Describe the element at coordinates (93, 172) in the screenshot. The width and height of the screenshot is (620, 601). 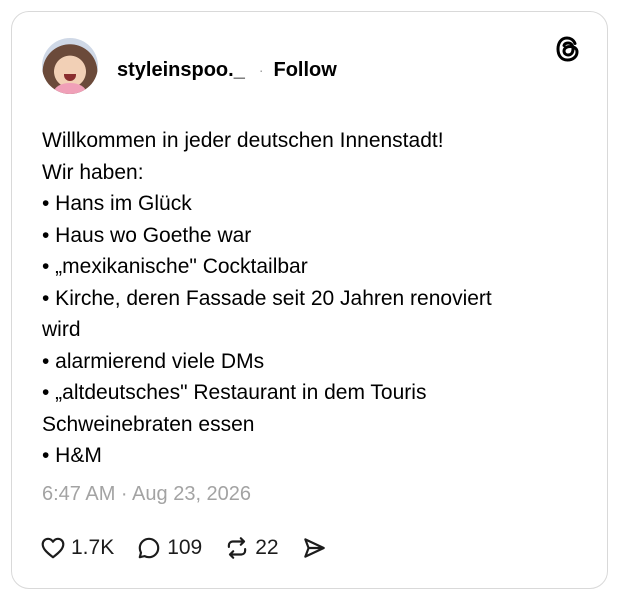
I see `post-line: Wir haben:` at that location.